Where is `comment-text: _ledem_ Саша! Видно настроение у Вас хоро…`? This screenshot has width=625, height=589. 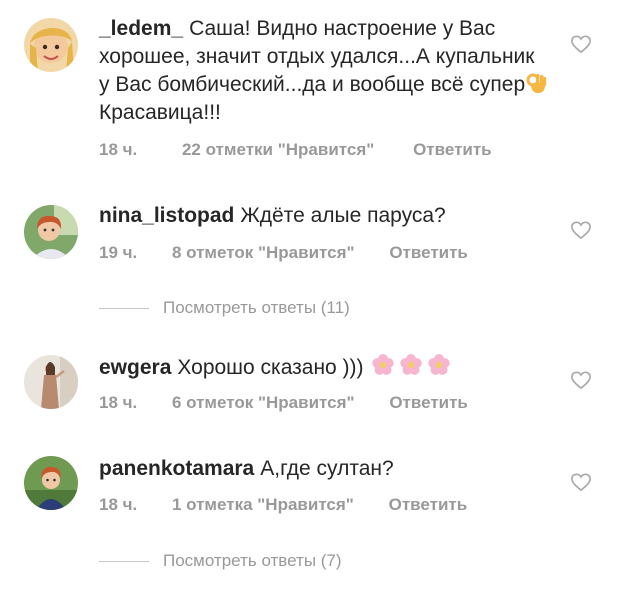 comment-text: _ledem_ Саша! Видно настроение у Вас хоро… is located at coordinates (324, 71).